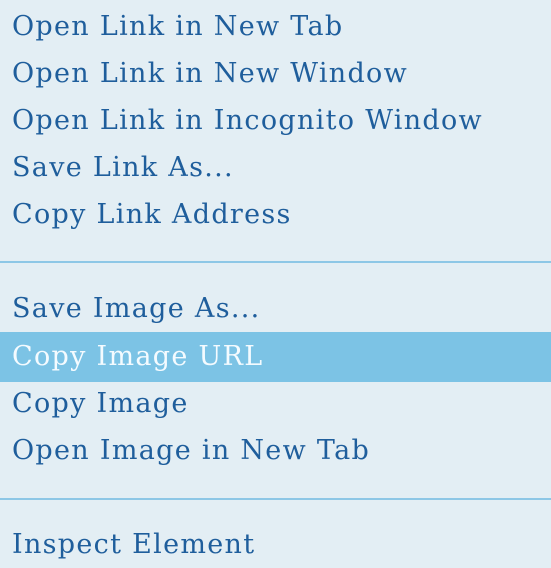 This screenshot has height=568, width=551. Describe the element at coordinates (275, 120) in the screenshot. I see `menu-item-open-link-incognito-window: Open Link in Incognito Window` at that location.